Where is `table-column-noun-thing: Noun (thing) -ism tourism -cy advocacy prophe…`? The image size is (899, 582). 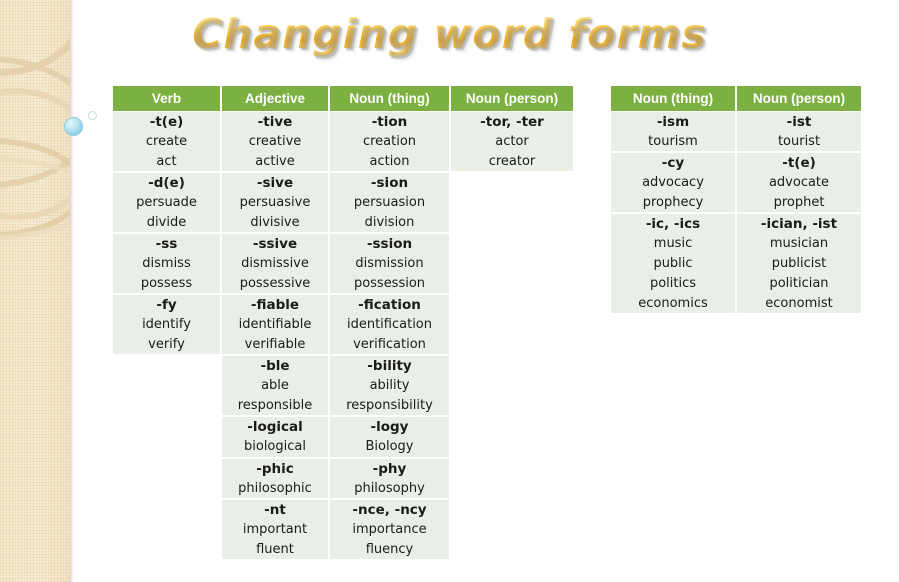 table-column-noun-thing: Noun (thing) -ism tourism -cy advocacy prophe… is located at coordinates (673, 199).